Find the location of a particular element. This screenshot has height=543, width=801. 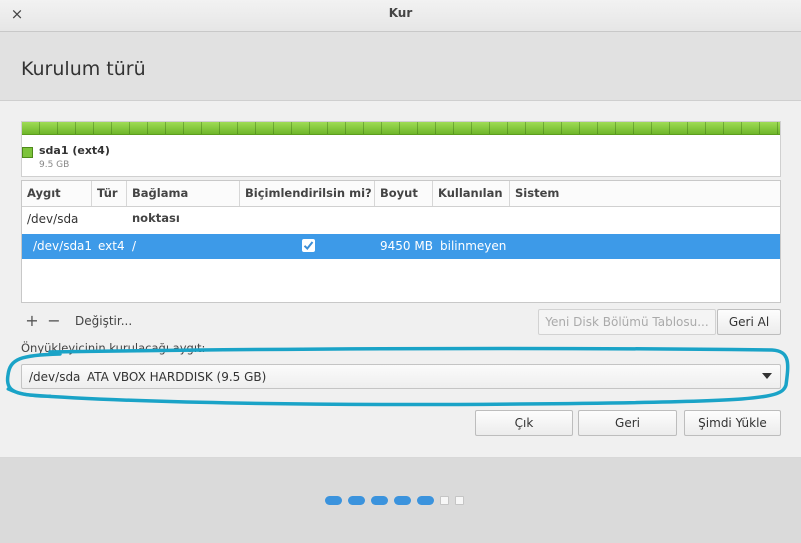

install-now-button: Şimdi Yükle is located at coordinates (732, 423).